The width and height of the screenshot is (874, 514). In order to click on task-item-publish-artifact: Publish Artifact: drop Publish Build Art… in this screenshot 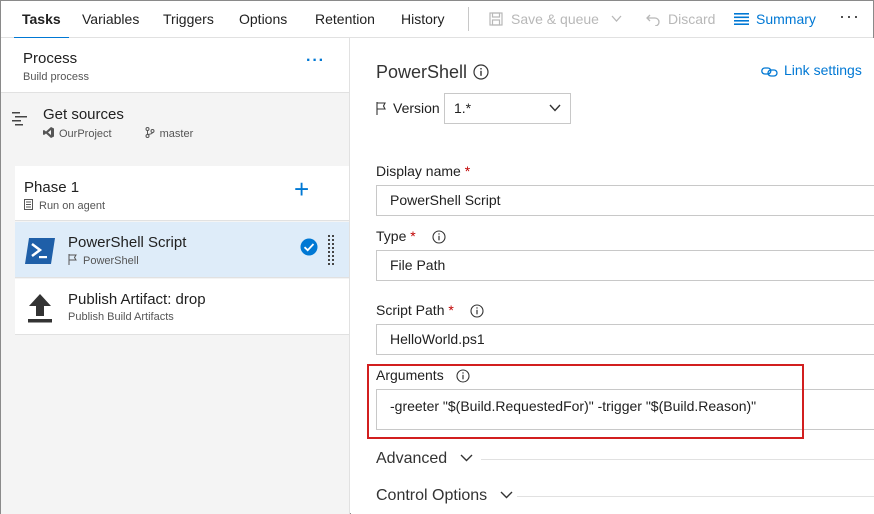, I will do `click(182, 307)`.